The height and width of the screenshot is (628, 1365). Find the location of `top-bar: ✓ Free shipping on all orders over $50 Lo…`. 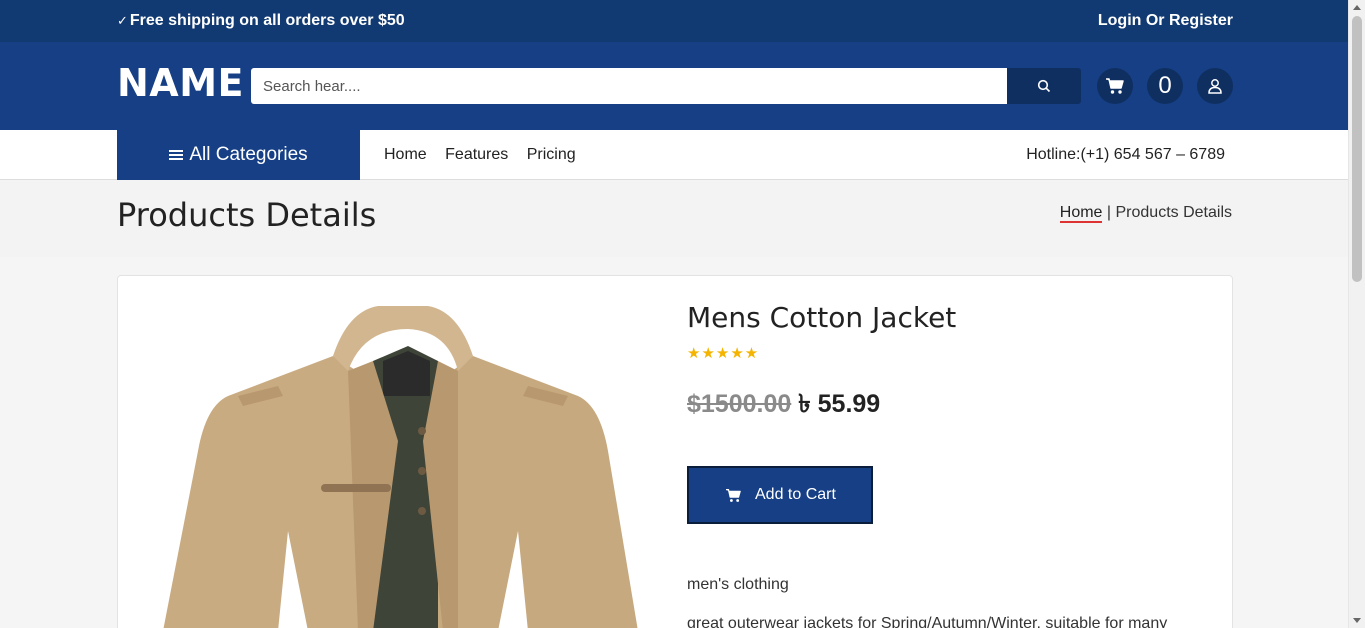

top-bar: ✓ Free shipping on all orders over $50 Lo… is located at coordinates (682, 21).